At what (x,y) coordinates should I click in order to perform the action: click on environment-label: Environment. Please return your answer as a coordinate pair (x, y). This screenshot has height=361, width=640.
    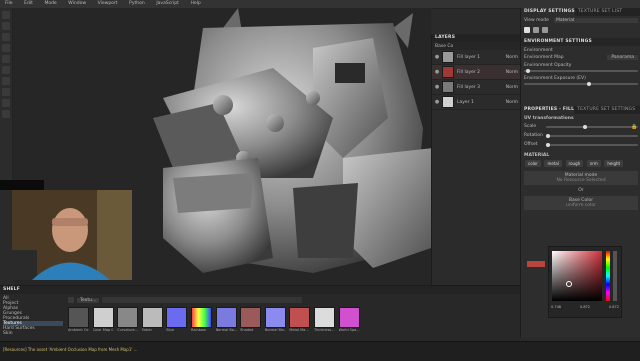
    Looking at the image, I should click on (538, 50).